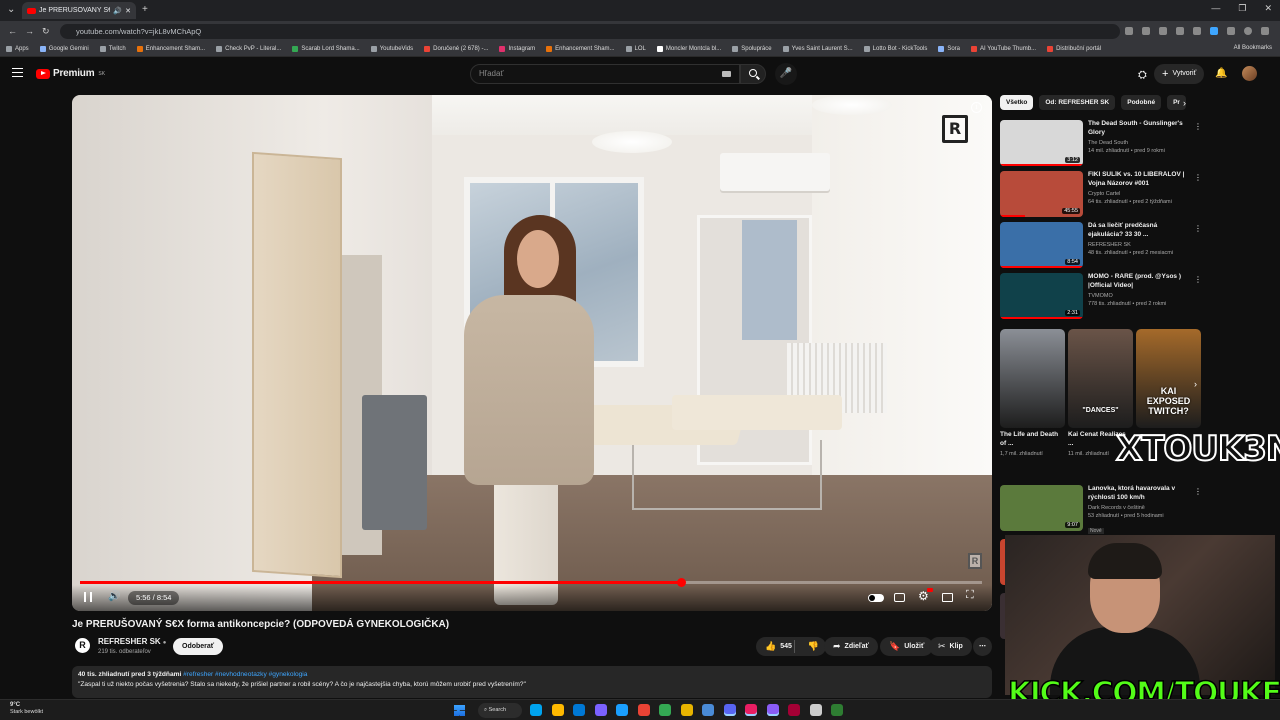 This screenshot has width=1280, height=720. What do you see at coordinates (500, 710) in the screenshot?
I see `taskbar-search: ⌕ Search` at bounding box center [500, 710].